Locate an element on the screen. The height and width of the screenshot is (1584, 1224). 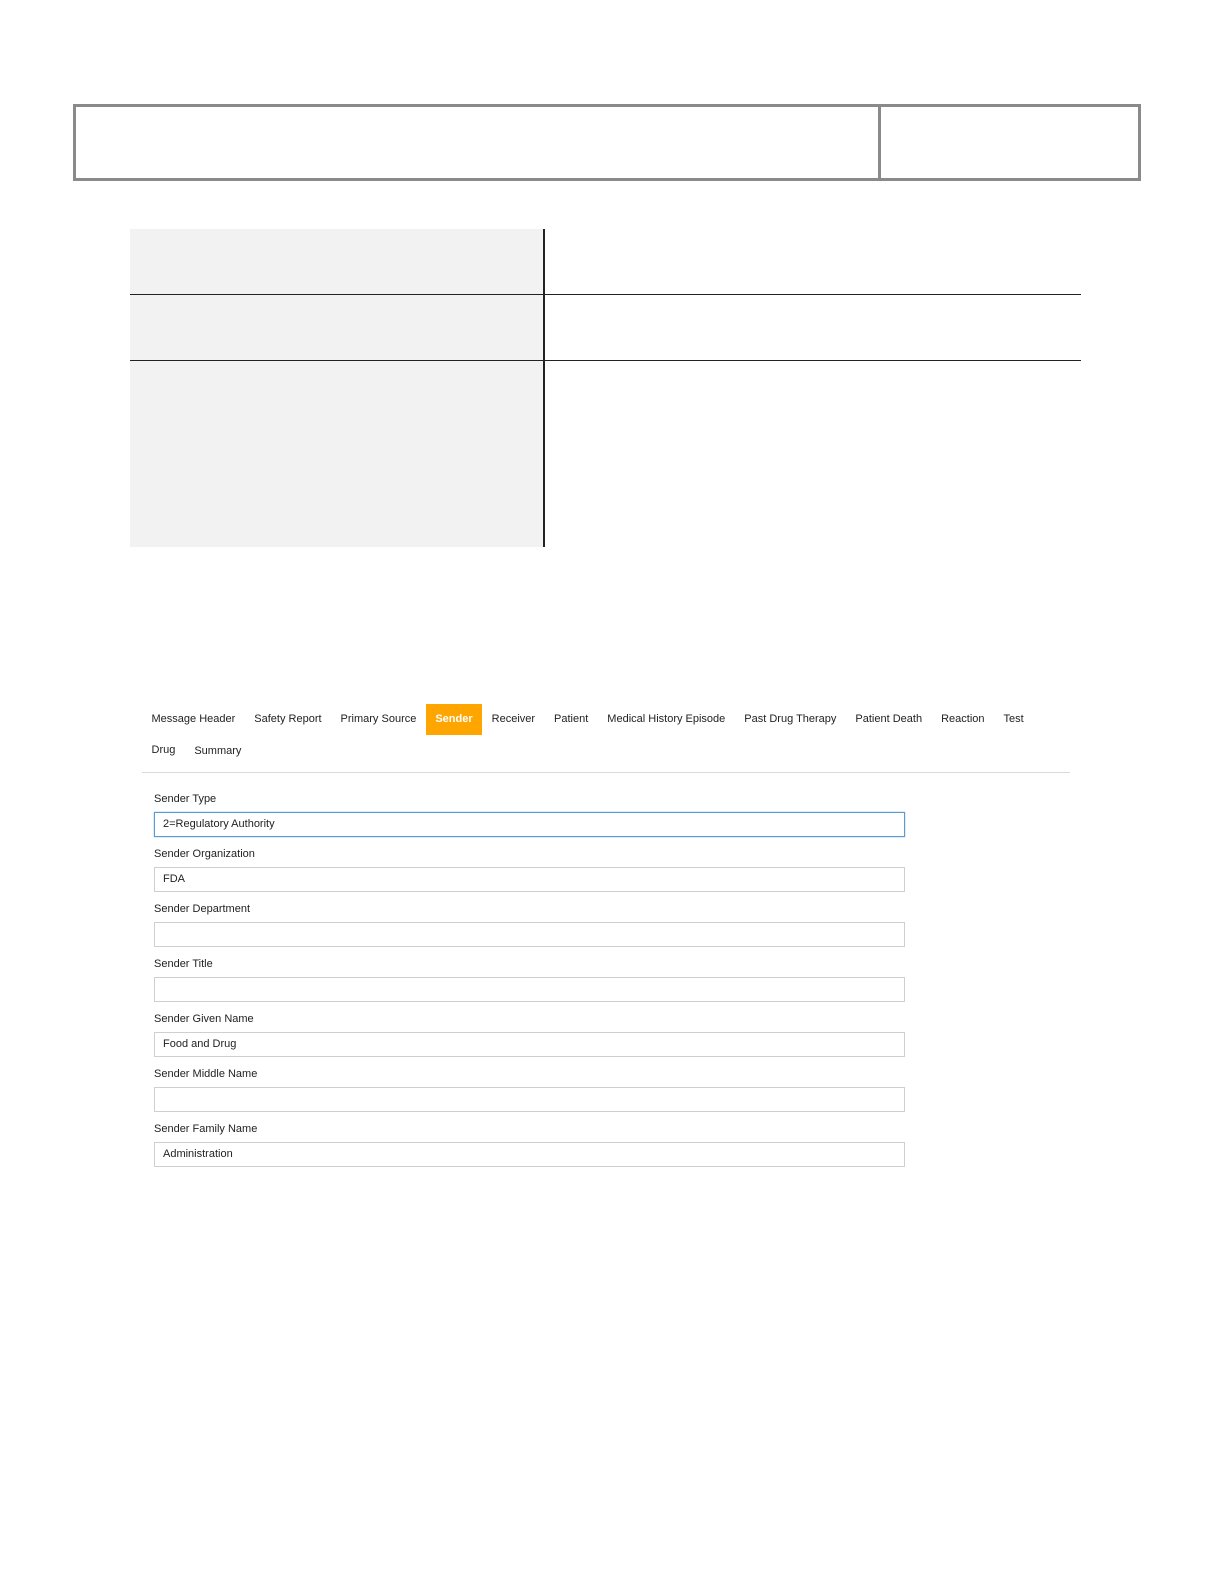
sender-title-input is located at coordinates (529, 989).